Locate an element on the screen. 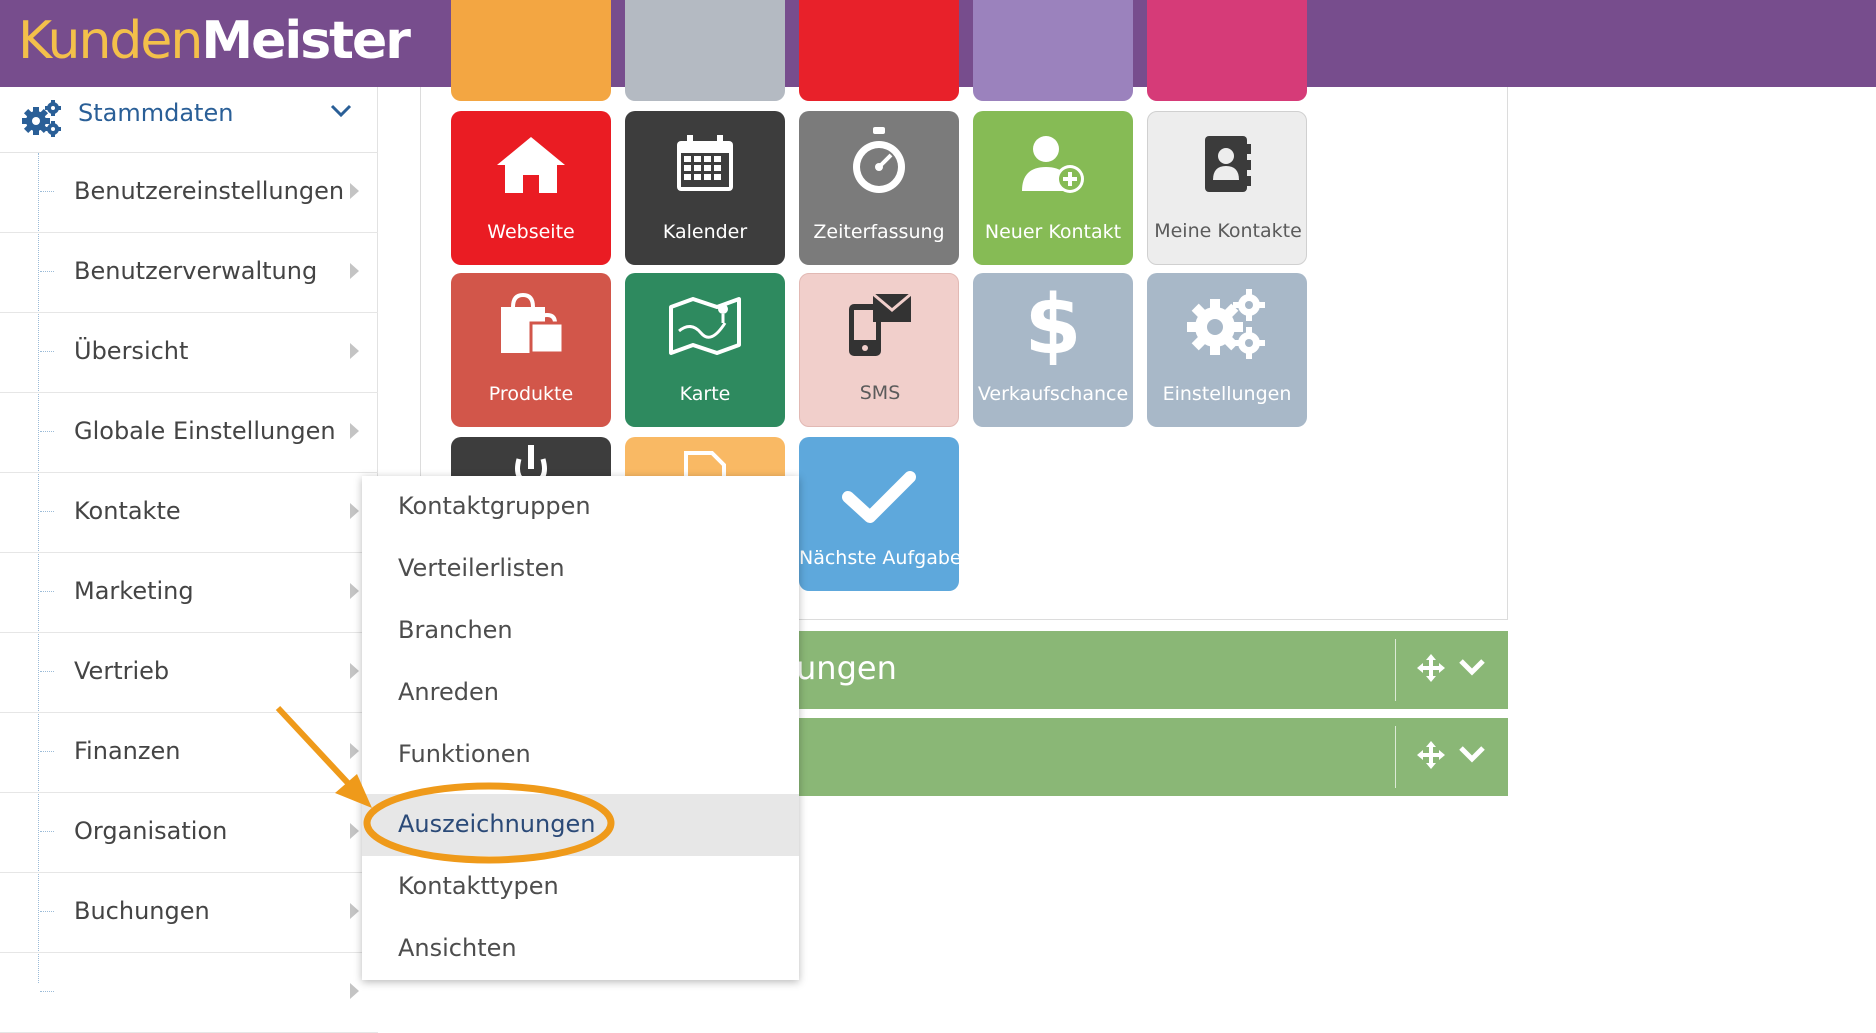  tile-label-meine-kontakte: Meine Kontakte is located at coordinates (1228, 231).